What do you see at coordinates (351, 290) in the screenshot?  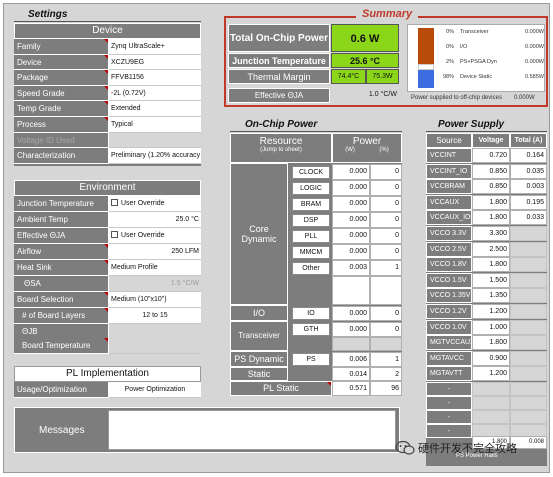 I see `resource-power-empty` at bounding box center [351, 290].